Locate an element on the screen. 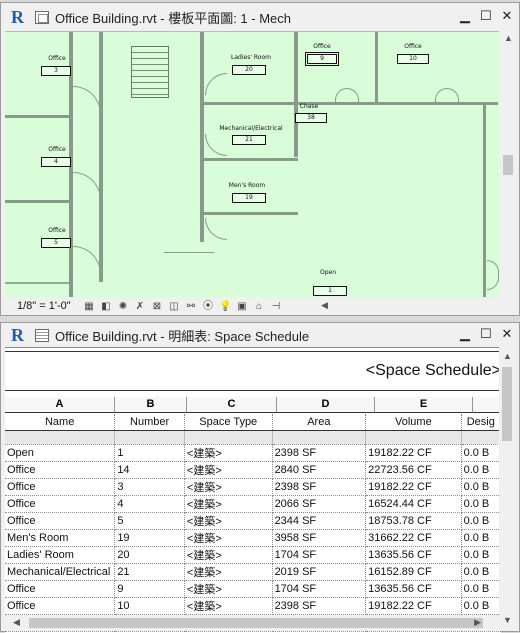 This screenshot has width=520, height=633. table-cell: Open is located at coordinates (60, 453).